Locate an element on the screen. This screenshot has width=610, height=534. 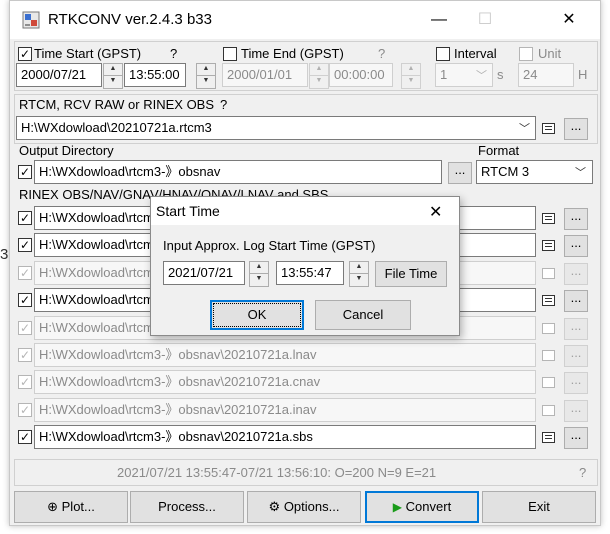
close-icon: ✕ is located at coordinates (569, 19).